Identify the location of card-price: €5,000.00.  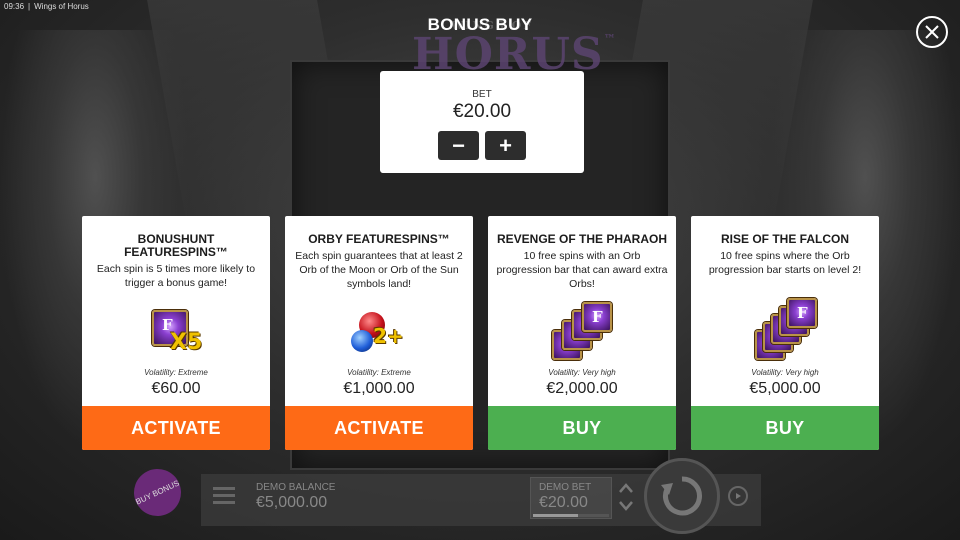
(785, 388).